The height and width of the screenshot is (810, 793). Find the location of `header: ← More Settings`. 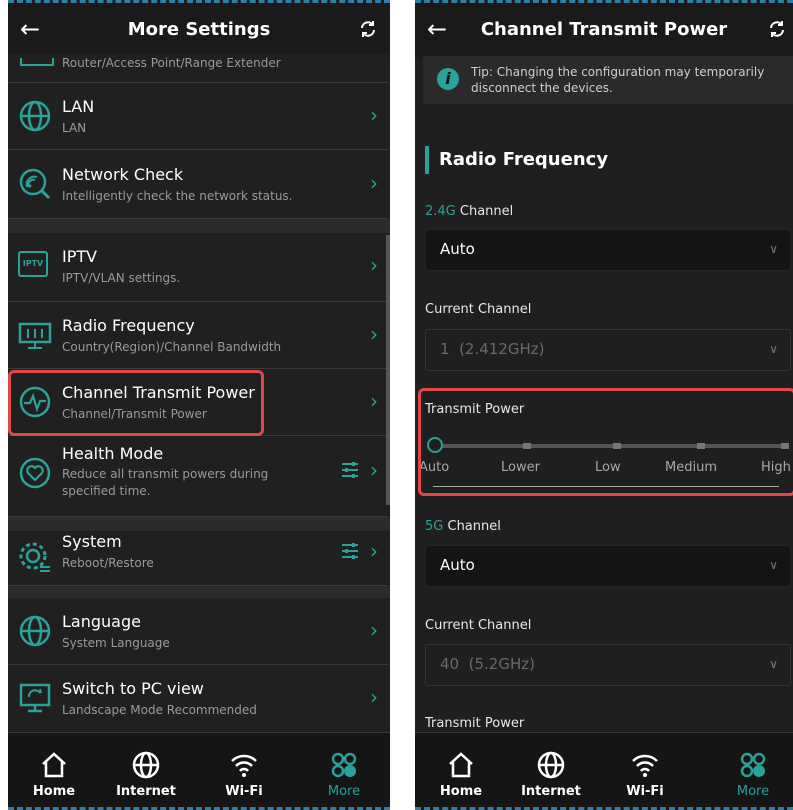

header: ← More Settings is located at coordinates (199, 28).